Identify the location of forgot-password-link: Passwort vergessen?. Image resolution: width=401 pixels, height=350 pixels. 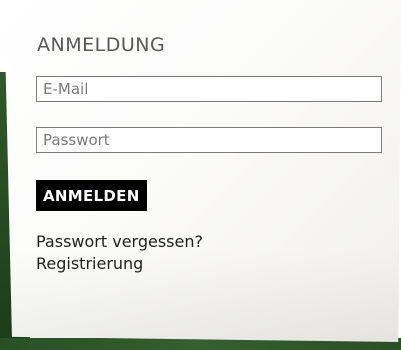
(119, 242).